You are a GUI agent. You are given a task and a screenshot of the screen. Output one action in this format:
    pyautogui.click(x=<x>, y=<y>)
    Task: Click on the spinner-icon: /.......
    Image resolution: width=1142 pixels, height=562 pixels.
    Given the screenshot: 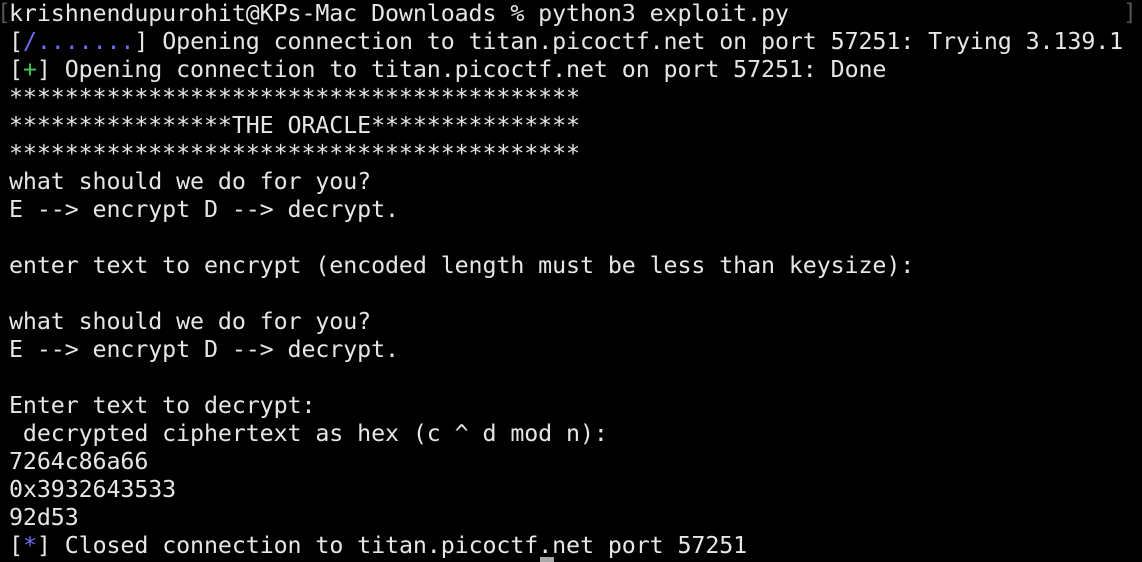 What is the action you would take?
    pyautogui.click(x=78, y=41)
    